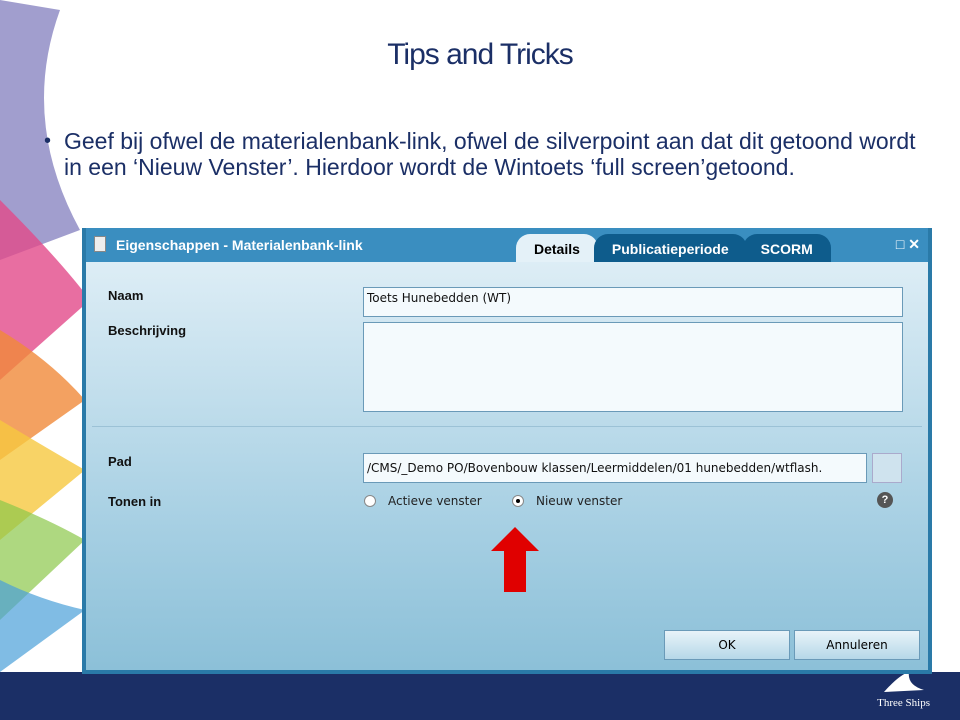  I want to click on radio-actieve-venster: Actieve venster, so click(423, 501).